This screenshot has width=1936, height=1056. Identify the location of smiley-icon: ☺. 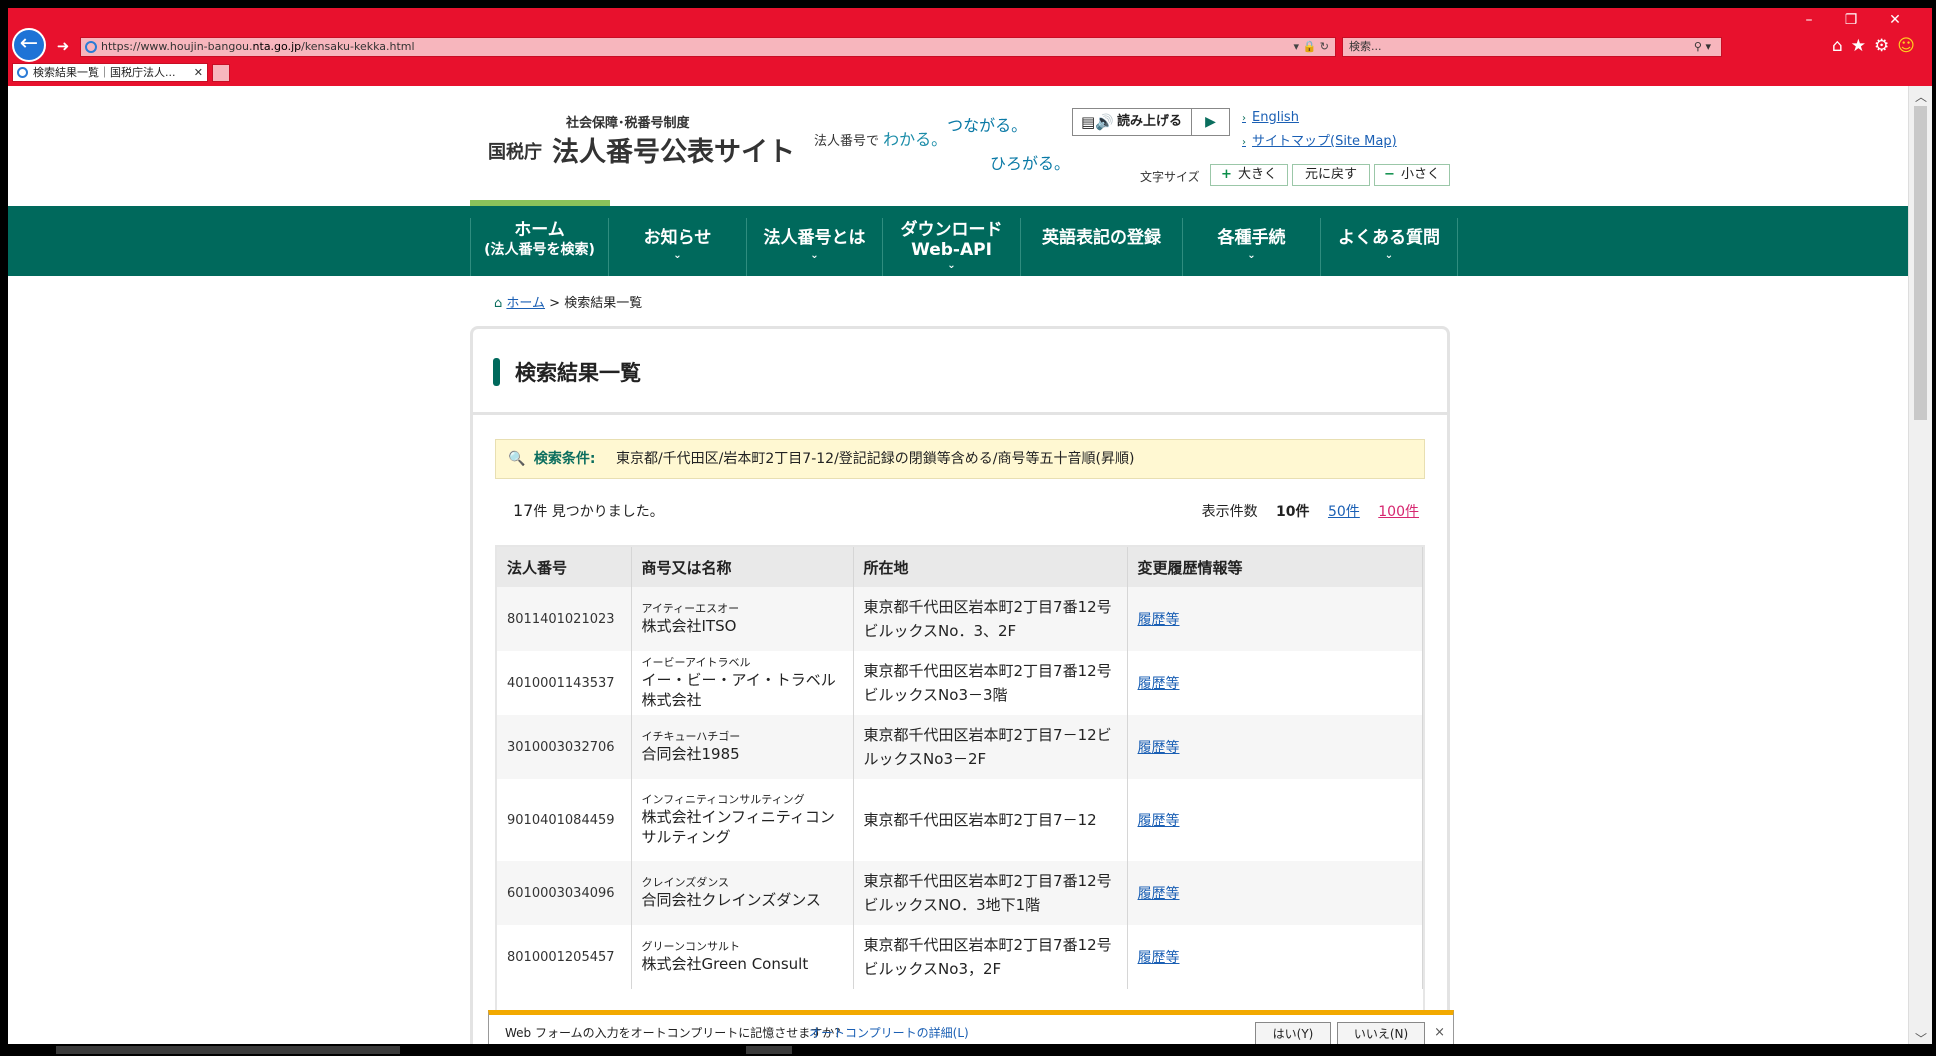
(1910, 46).